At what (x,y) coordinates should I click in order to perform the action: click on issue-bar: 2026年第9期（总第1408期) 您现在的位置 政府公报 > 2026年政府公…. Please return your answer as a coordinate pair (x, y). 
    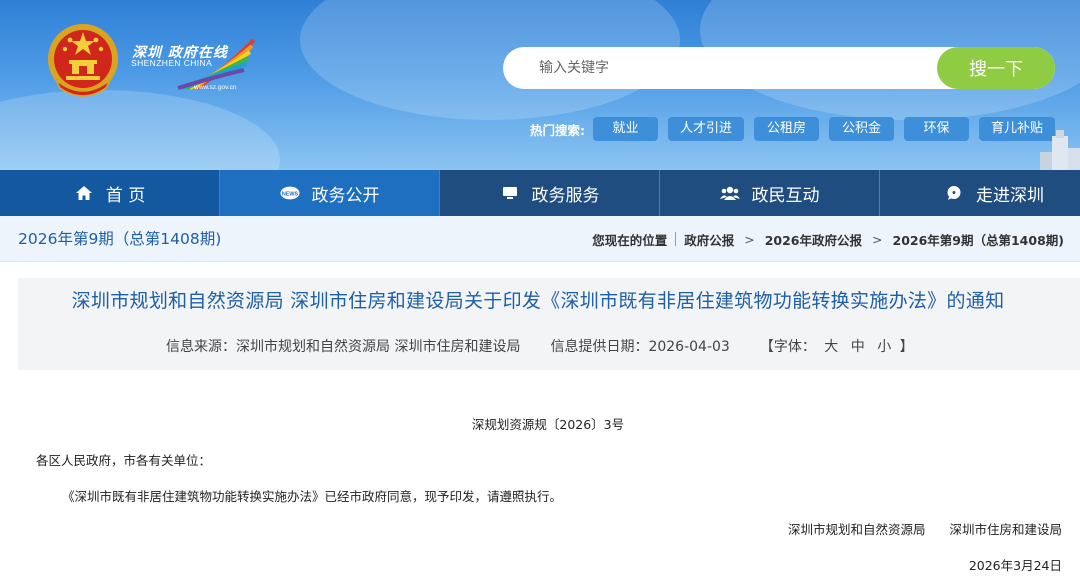
    Looking at the image, I should click on (540, 239).